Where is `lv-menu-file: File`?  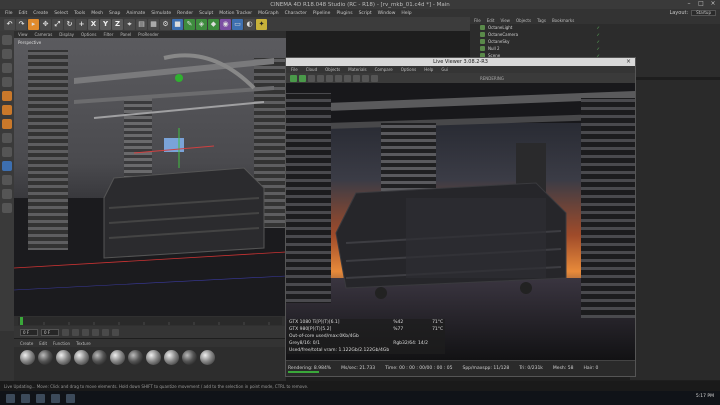
lv-menu-file: File is located at coordinates (294, 69).